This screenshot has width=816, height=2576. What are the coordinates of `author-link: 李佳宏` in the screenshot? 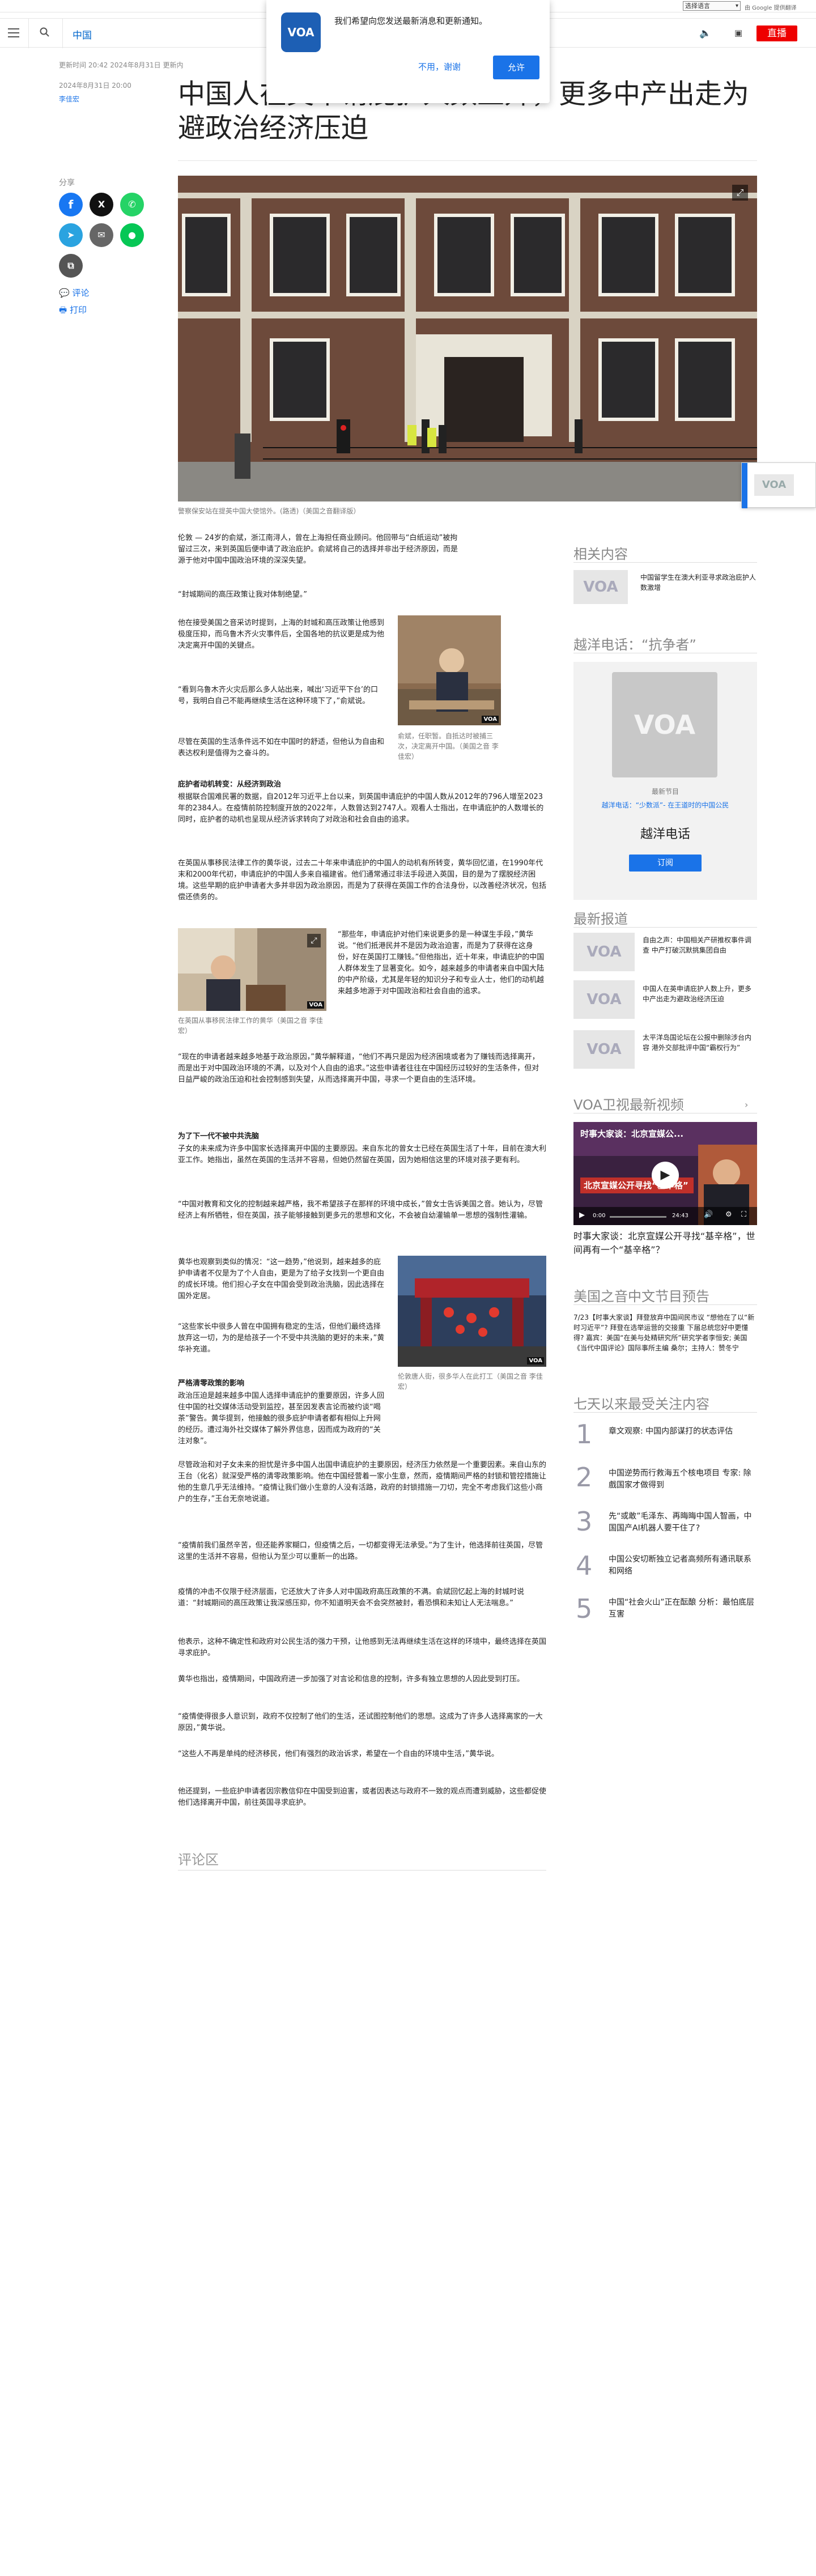 It's located at (69, 99).